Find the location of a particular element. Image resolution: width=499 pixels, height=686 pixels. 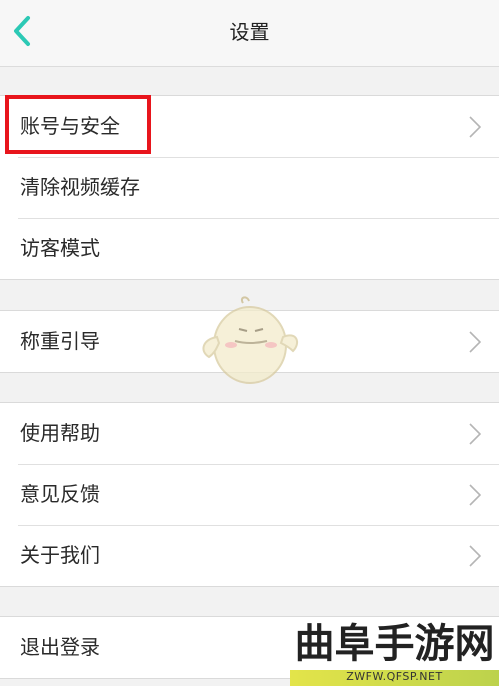

row-help: 使用帮助 is located at coordinates (249, 433).